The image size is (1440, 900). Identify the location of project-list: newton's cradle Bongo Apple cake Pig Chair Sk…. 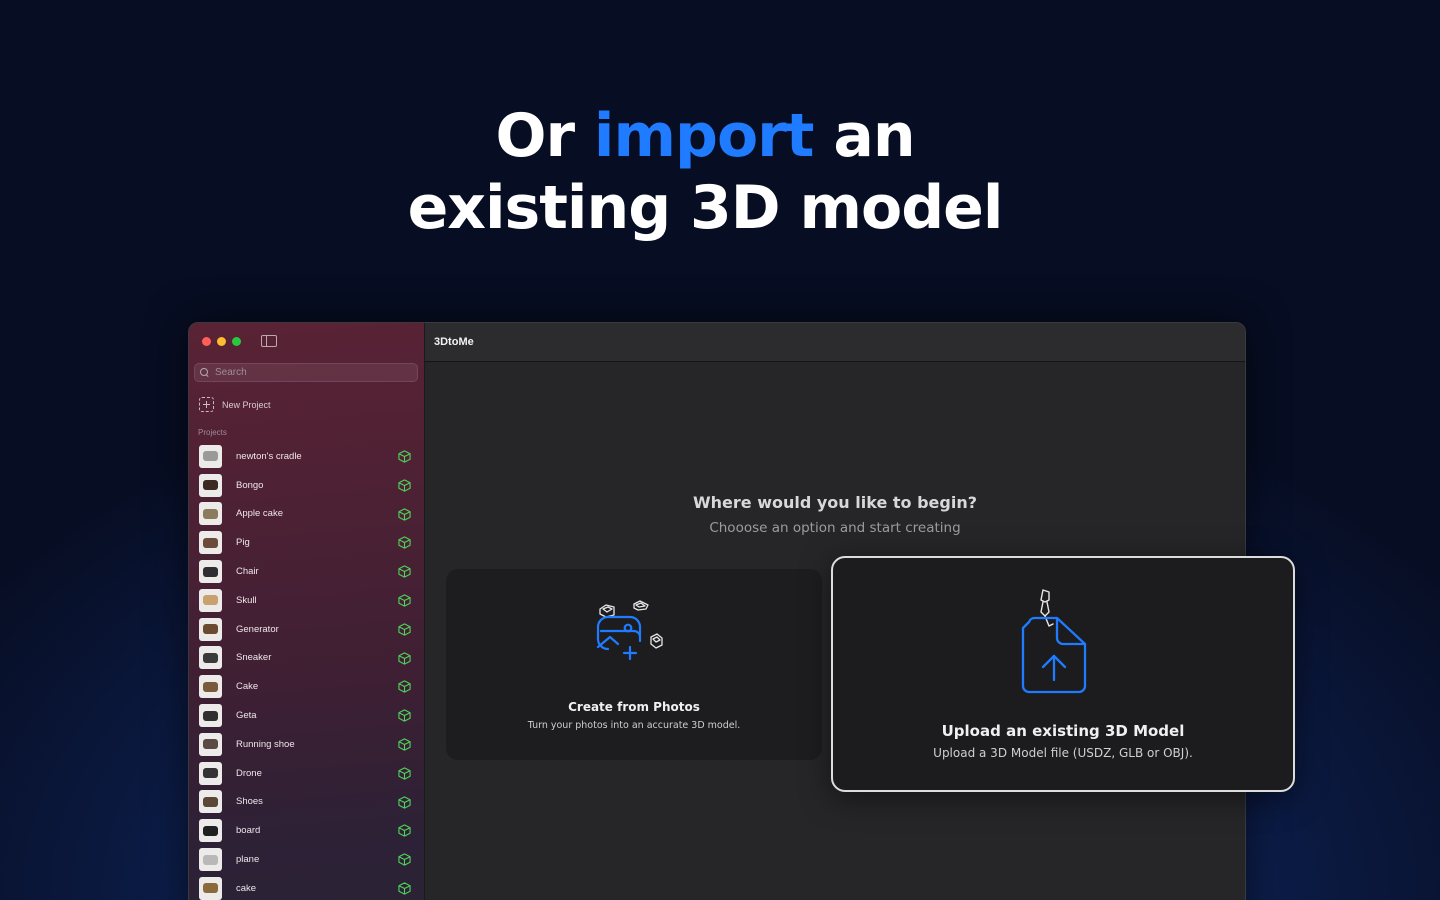
(307, 671).